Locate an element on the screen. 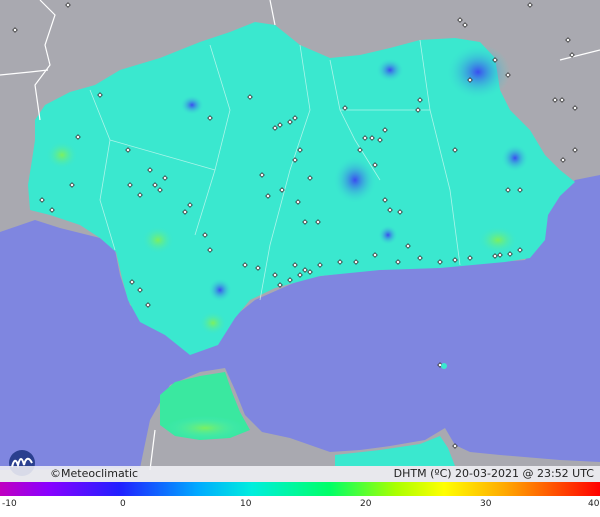 The image size is (600, 517). cold-spot-west is located at coordinates (192, 105).